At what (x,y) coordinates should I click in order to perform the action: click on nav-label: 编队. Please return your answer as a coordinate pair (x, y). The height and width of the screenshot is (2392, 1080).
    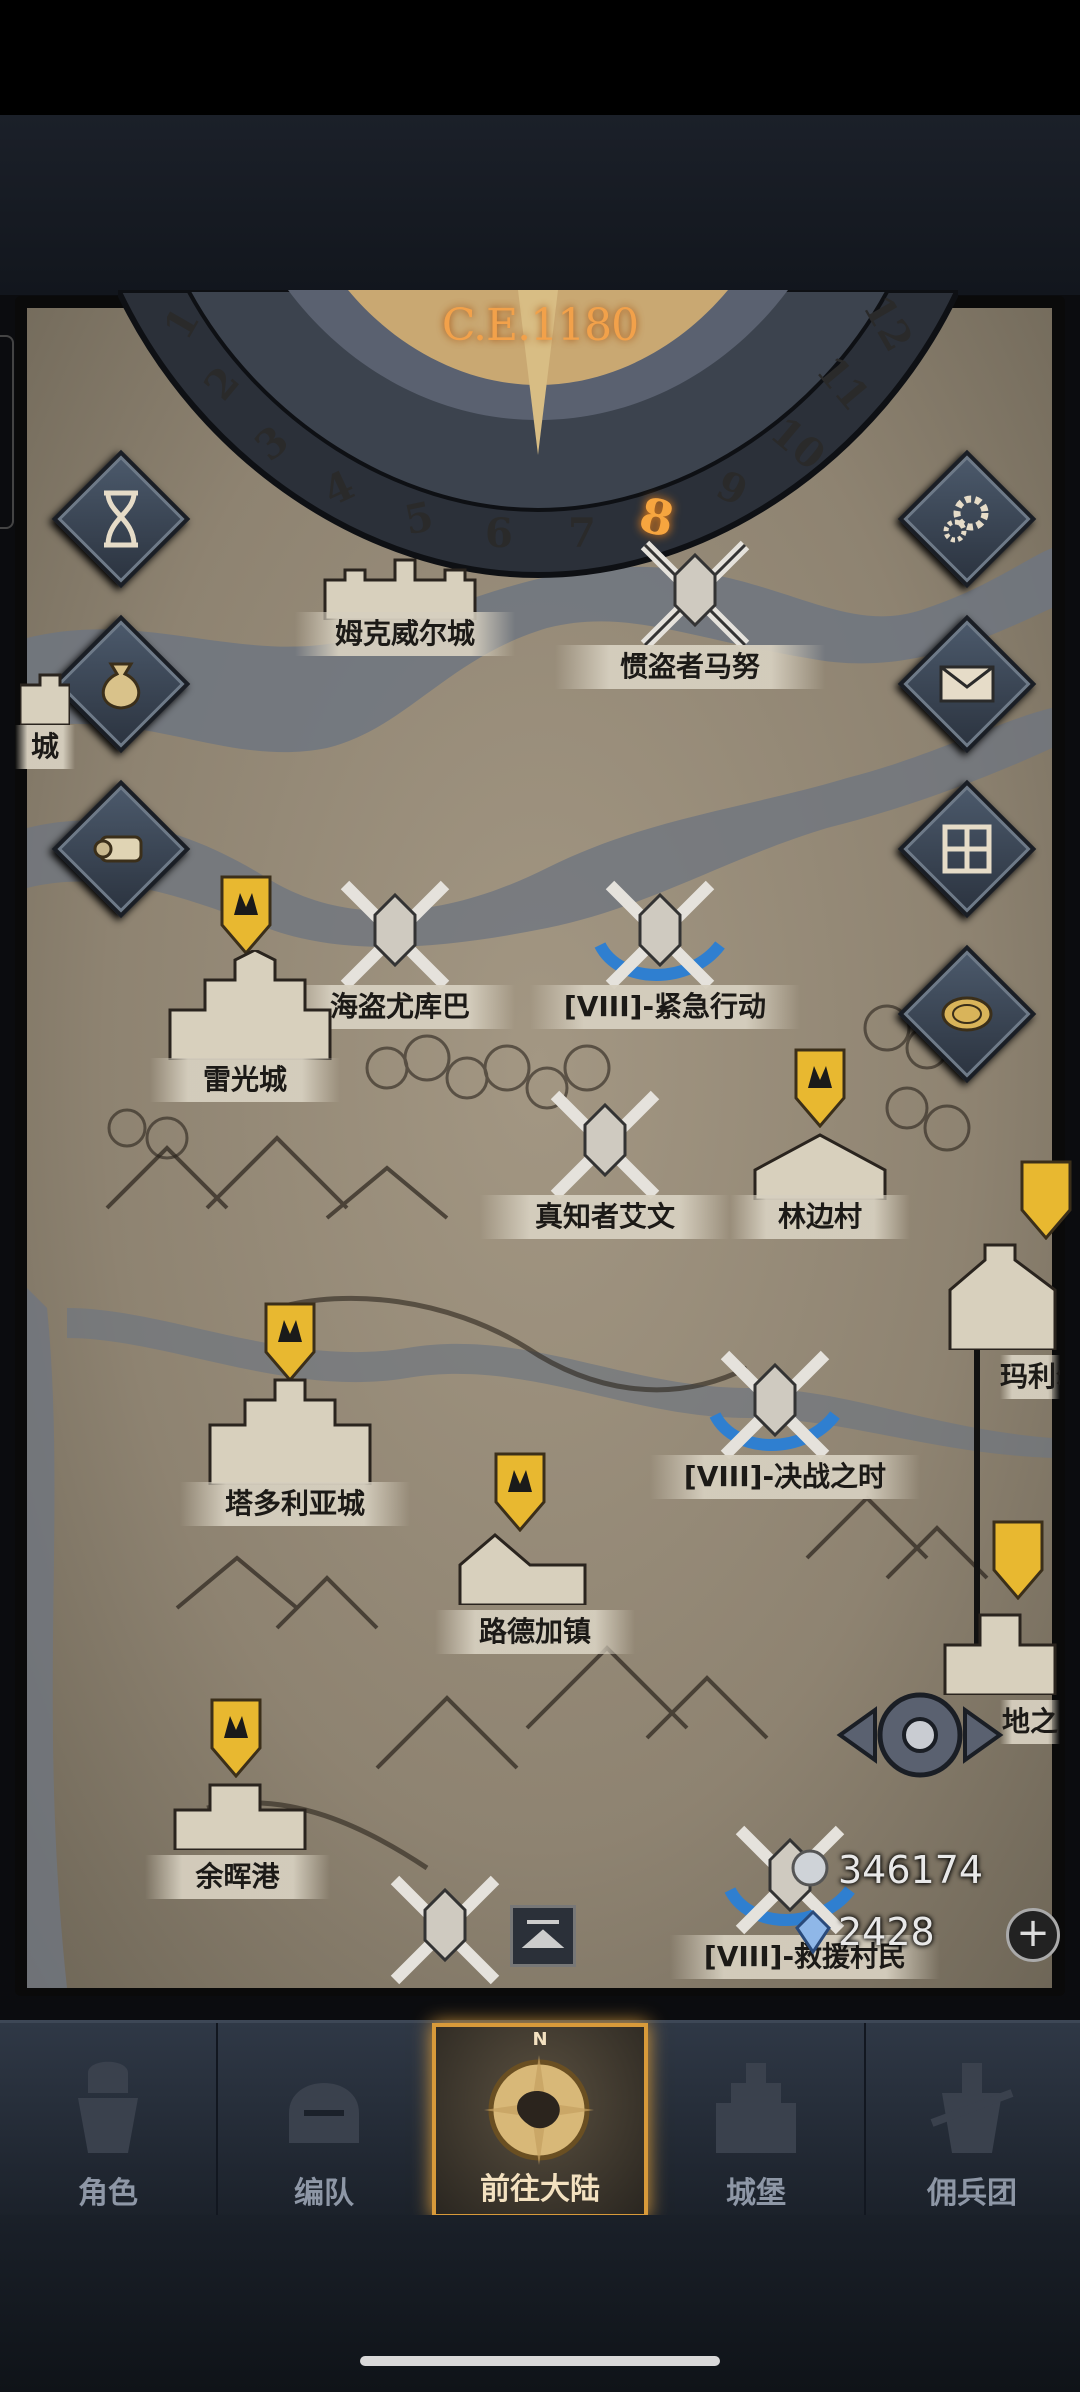
    Looking at the image, I should click on (324, 2193).